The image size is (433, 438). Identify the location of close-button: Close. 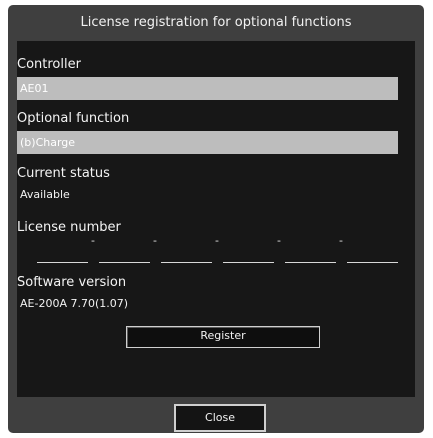
(220, 418).